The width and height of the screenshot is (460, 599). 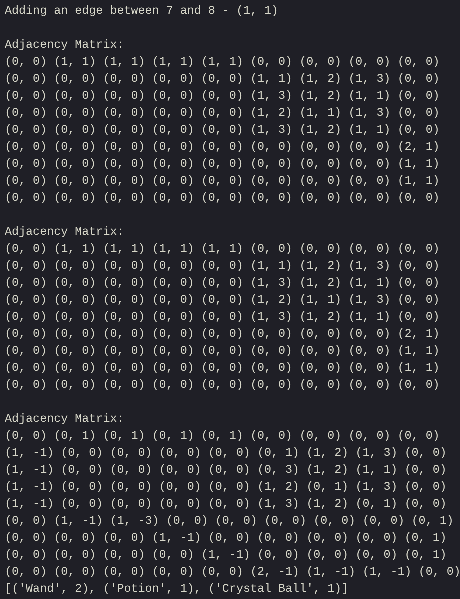 What do you see at coordinates (226, 453) in the screenshot?
I see `matrix-row: (1, -1) (0, 0) (0, 0) (0, 0) (0, 0) (0, 1) (1, 2) (1, 3) (0, 0)` at bounding box center [226, 453].